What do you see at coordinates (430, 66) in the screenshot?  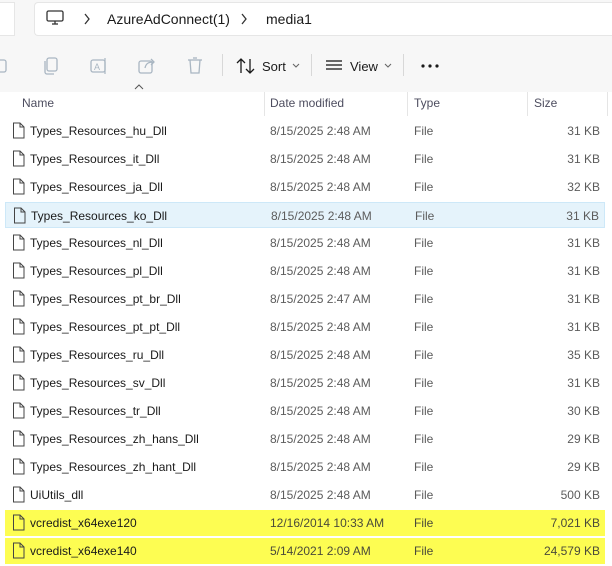 I see `more-icon` at bounding box center [430, 66].